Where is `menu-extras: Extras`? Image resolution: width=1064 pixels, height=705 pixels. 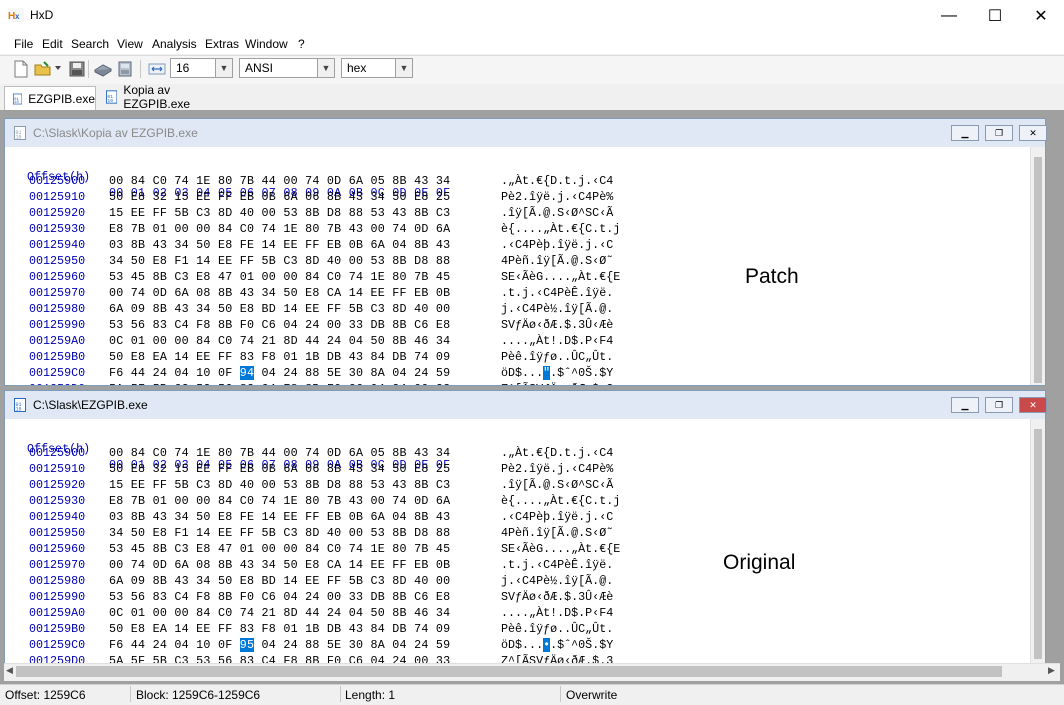 menu-extras: Extras is located at coordinates (222, 44).